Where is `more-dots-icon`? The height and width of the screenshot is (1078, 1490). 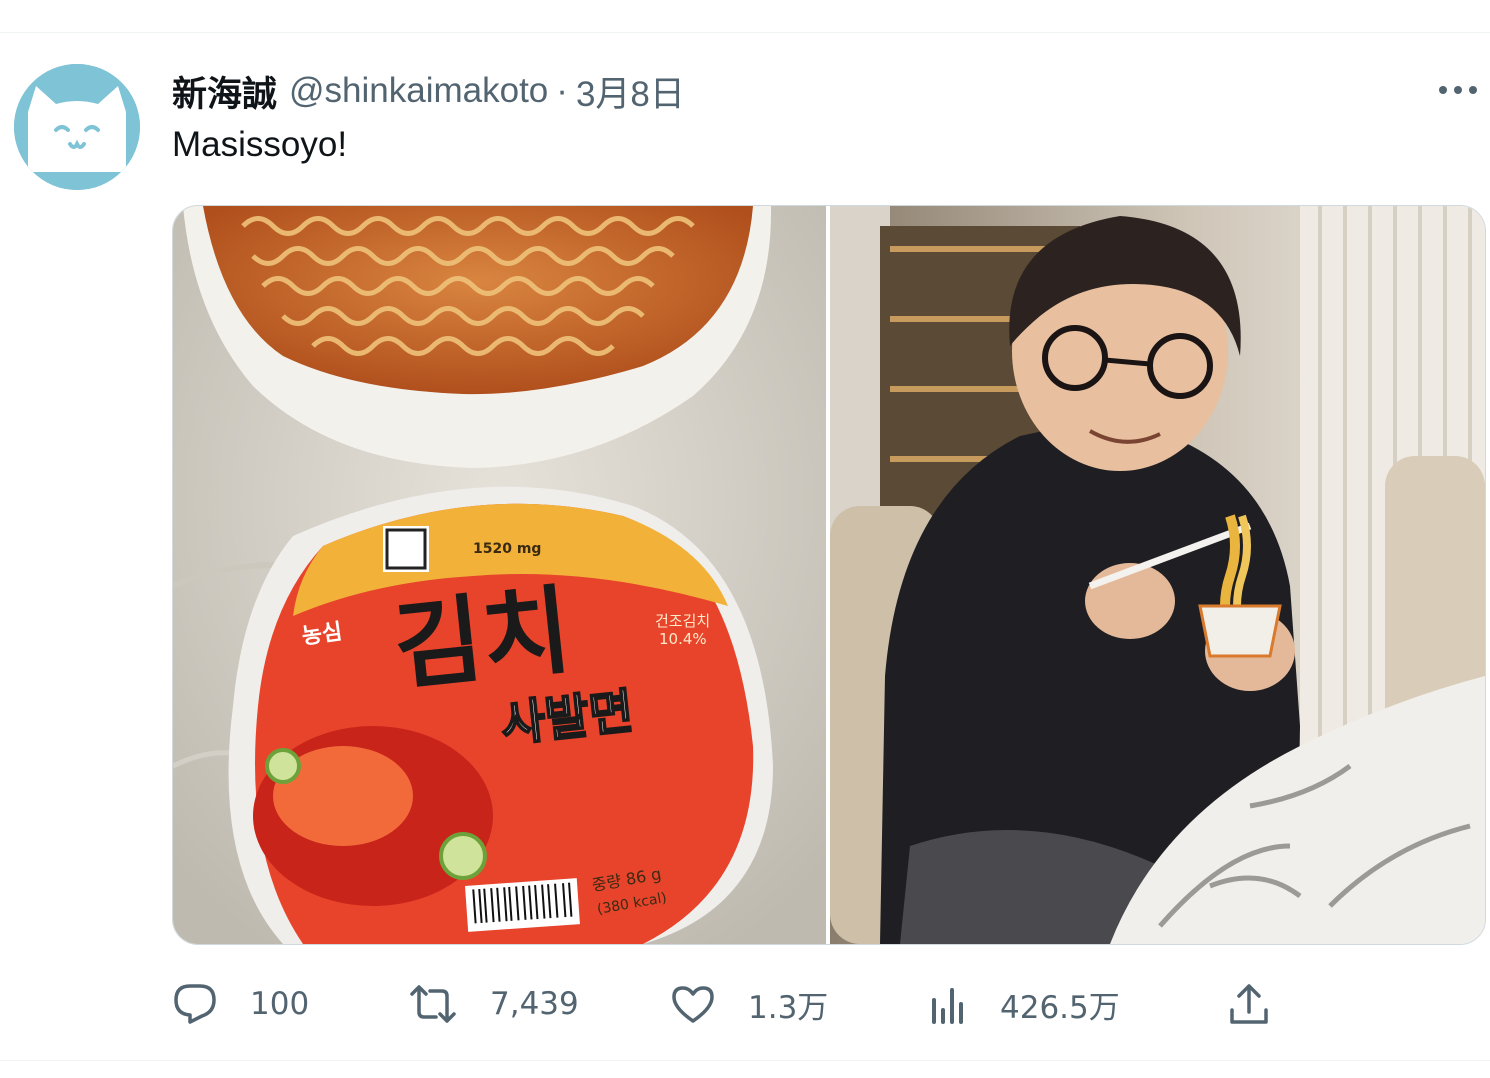
more-dots-icon is located at coordinates (1458, 90).